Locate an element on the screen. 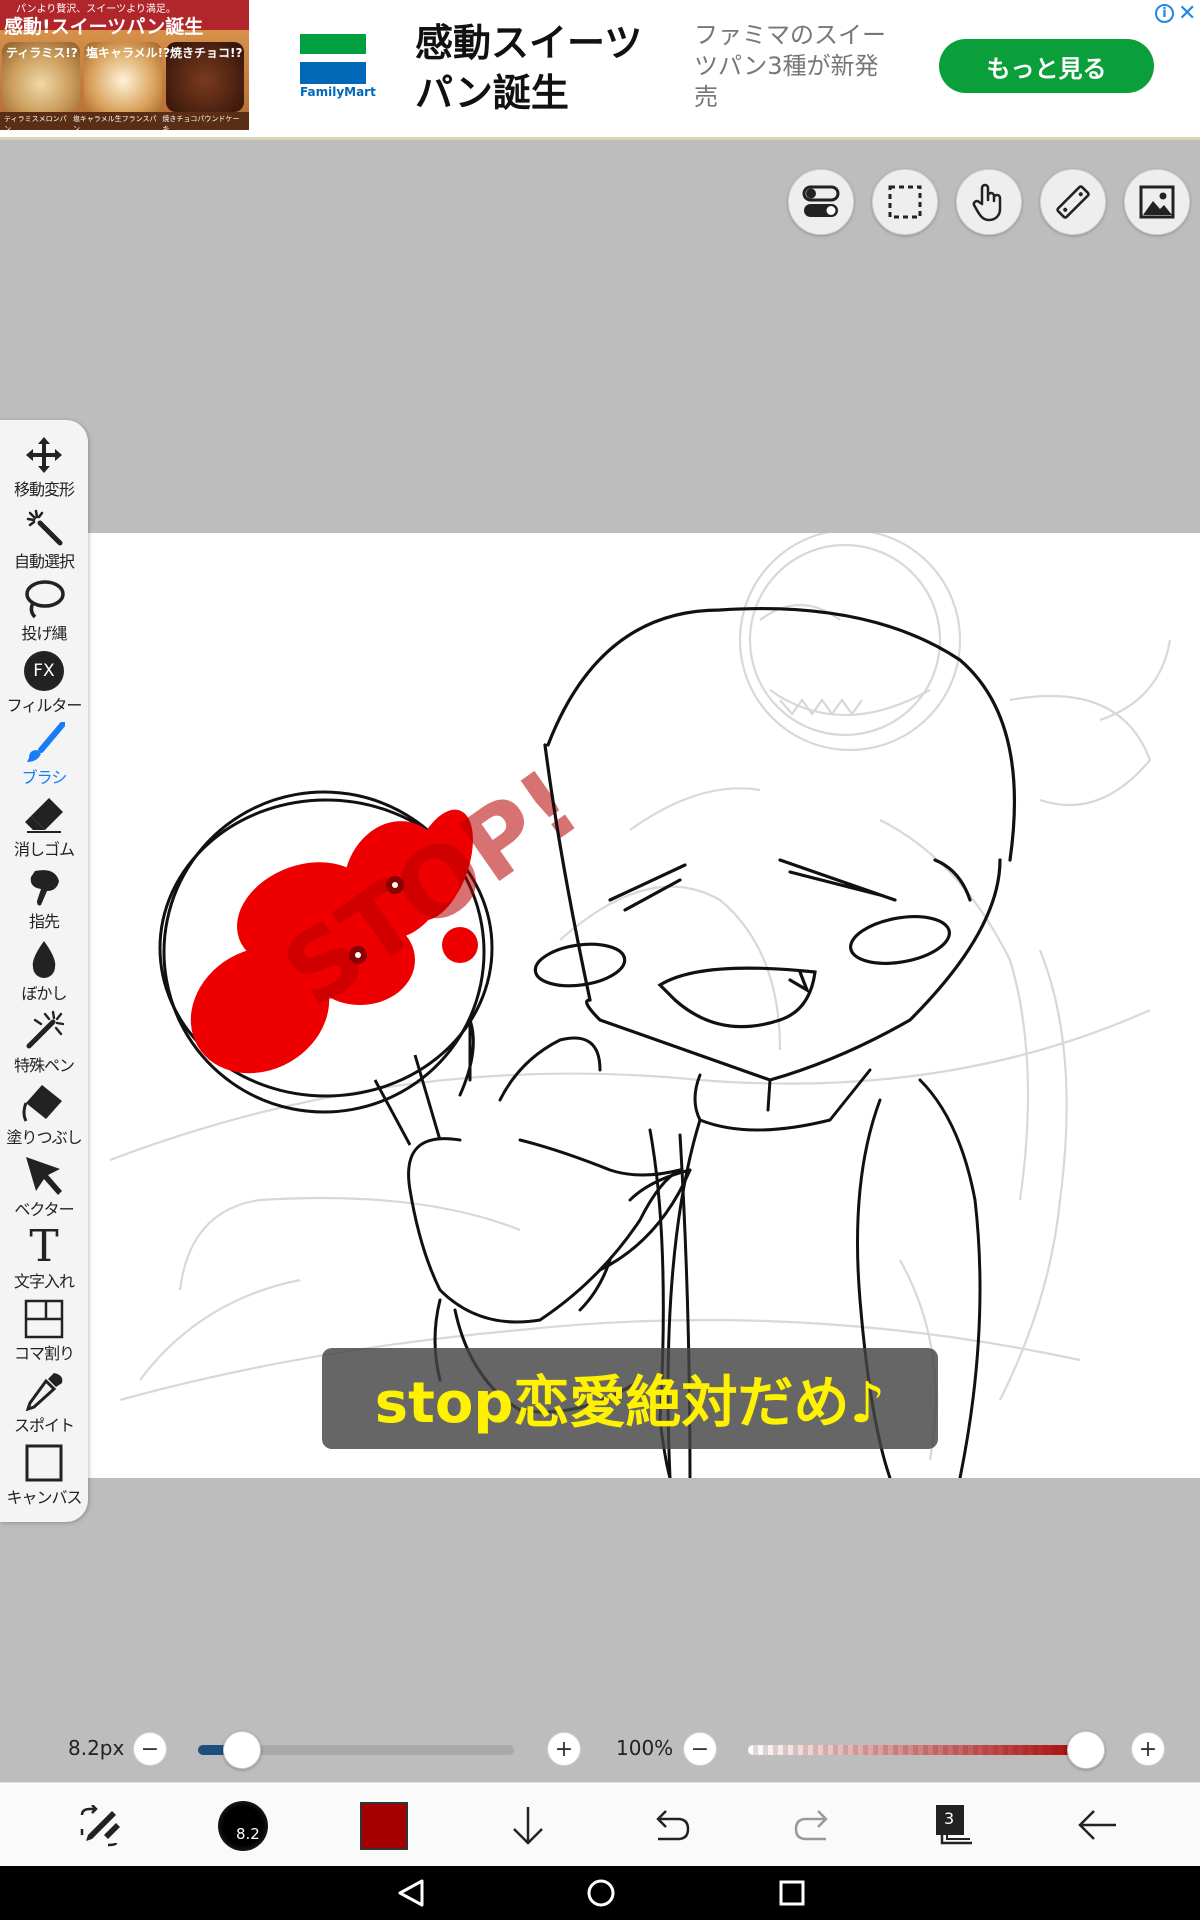 The height and width of the screenshot is (1920, 1200). tool-label: 投げ縄 is located at coordinates (44, 633).